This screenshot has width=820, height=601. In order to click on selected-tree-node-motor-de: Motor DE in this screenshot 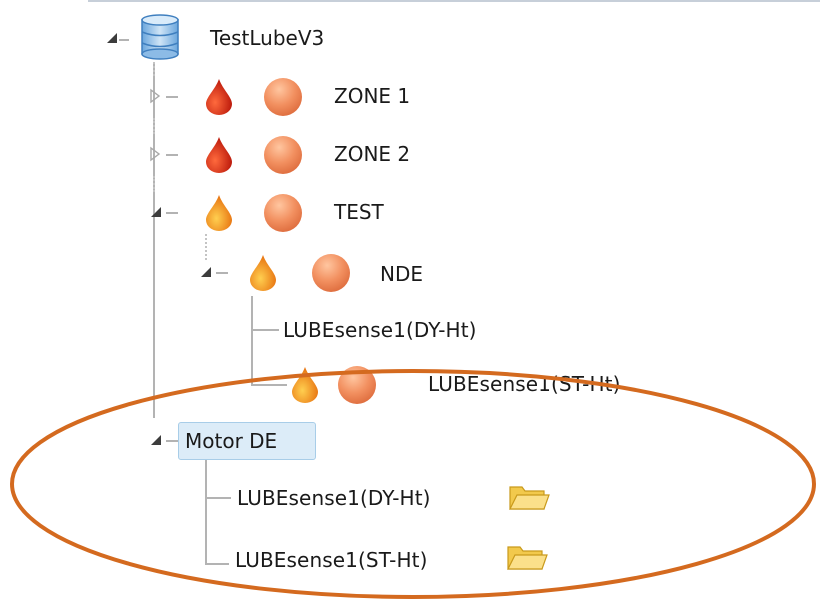, I will do `click(247, 441)`.